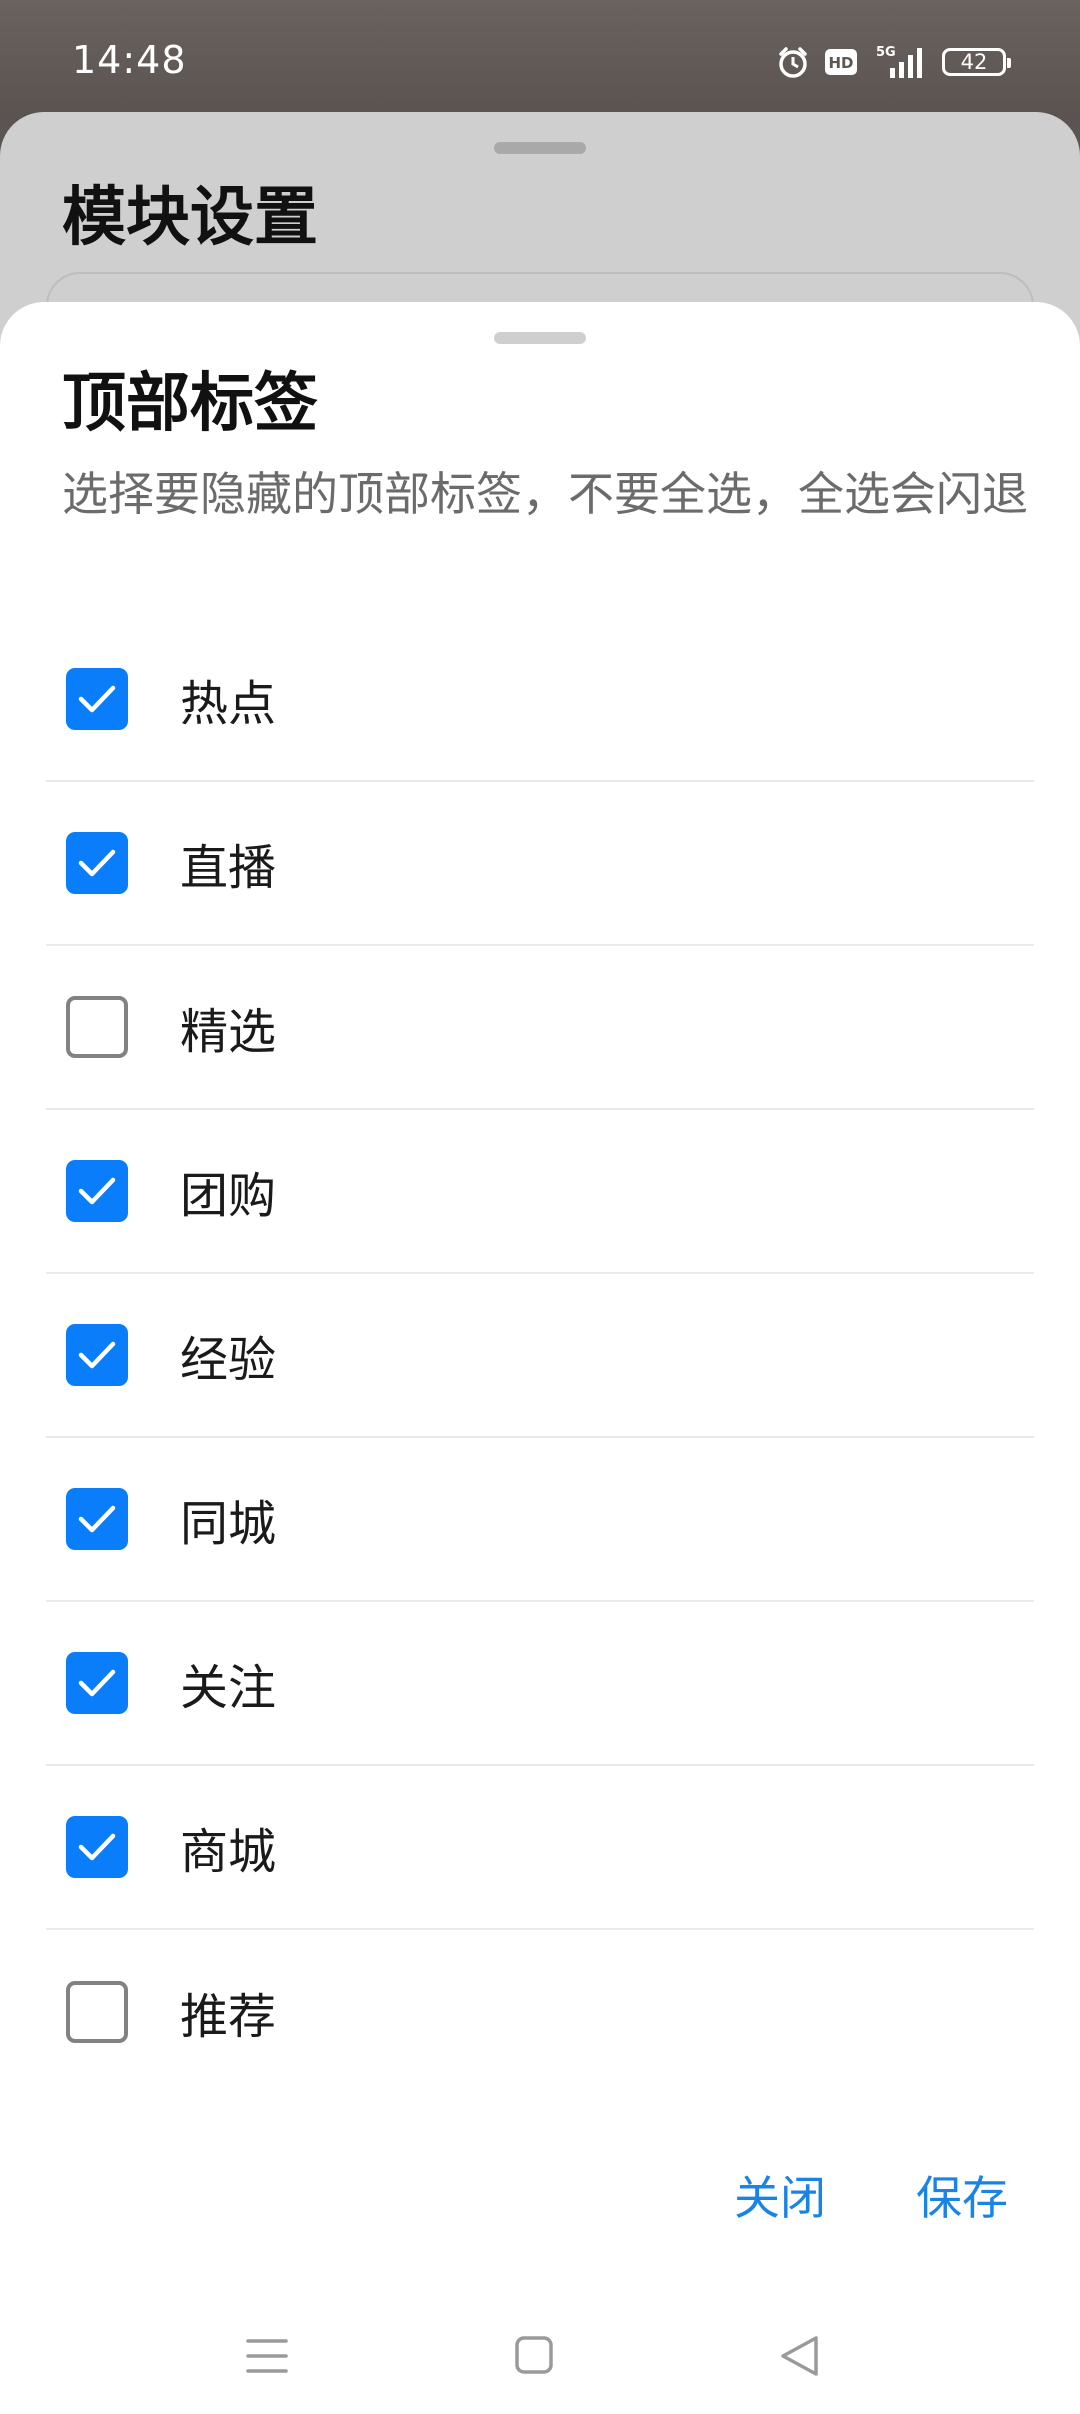 This screenshot has width=1080, height=2414. I want to click on battery-level: 42, so click(974, 62).